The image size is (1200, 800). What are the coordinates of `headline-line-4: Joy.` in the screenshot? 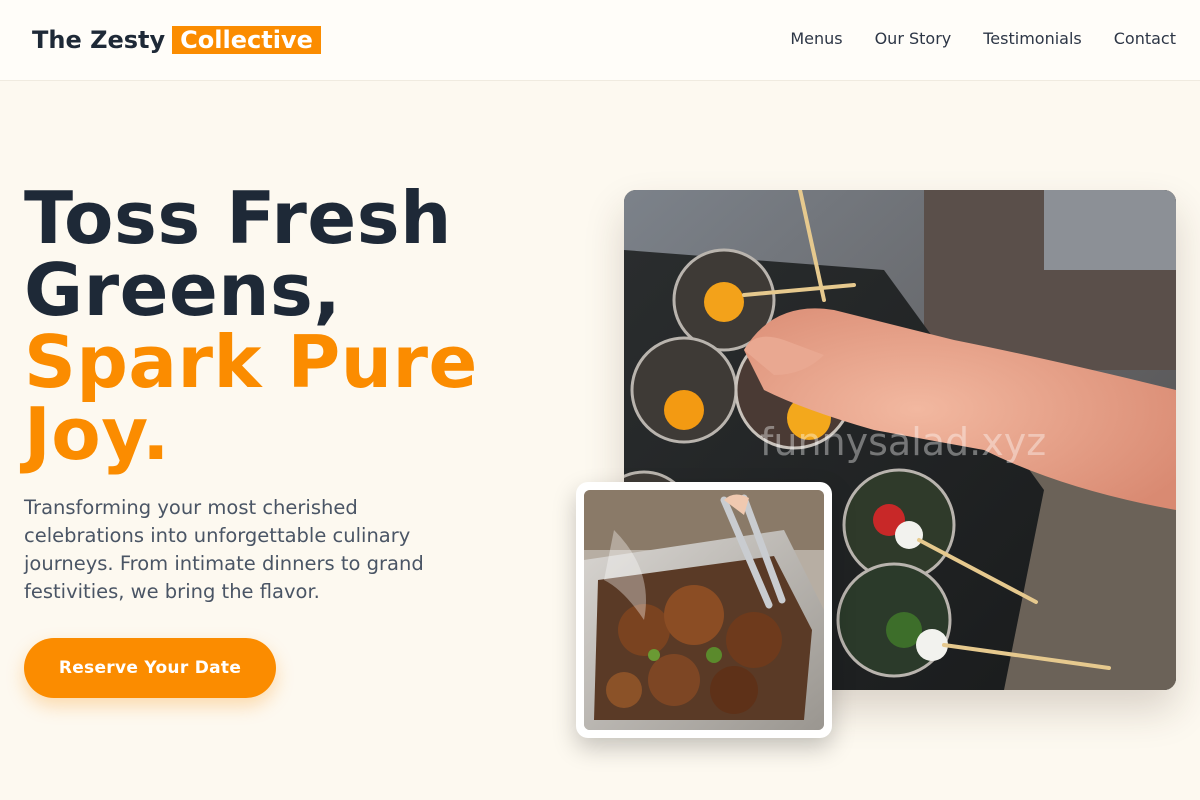 It's located at (97, 434).